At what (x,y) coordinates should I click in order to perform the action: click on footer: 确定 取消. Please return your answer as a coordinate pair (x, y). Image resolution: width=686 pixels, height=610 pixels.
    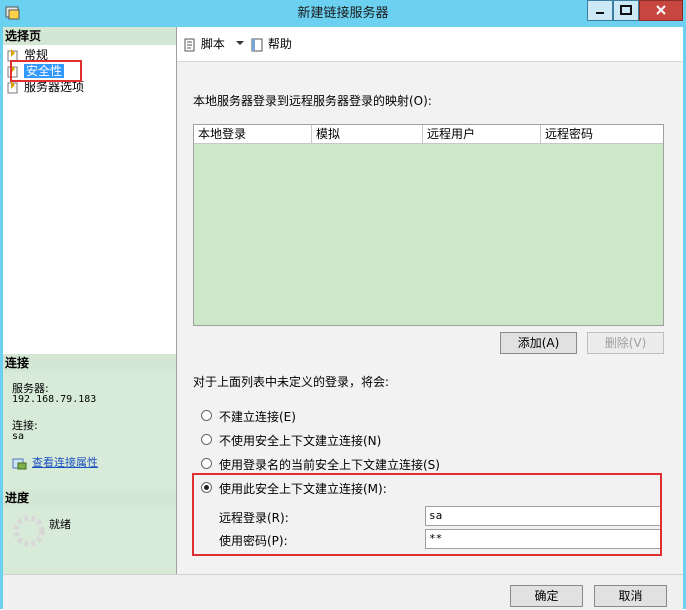
    Looking at the image, I should click on (343, 592).